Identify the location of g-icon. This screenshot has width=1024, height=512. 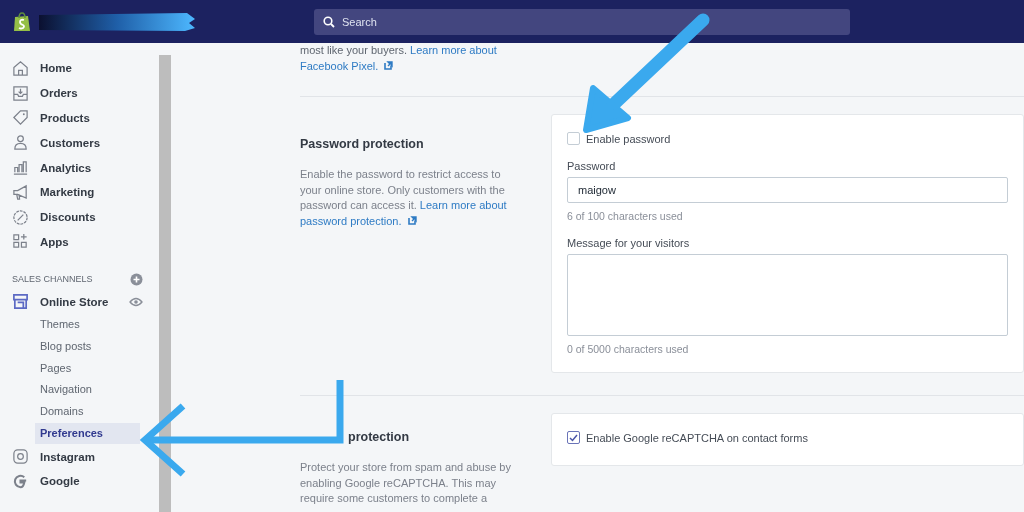
(20, 481).